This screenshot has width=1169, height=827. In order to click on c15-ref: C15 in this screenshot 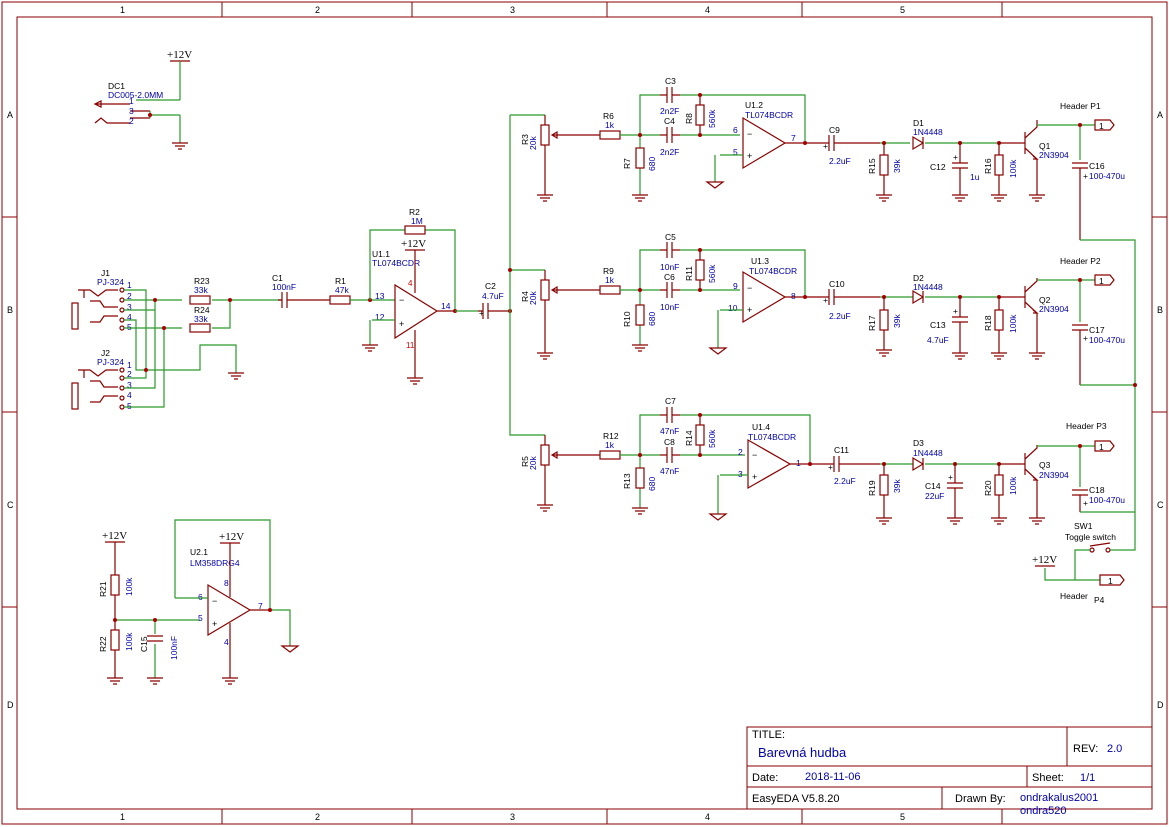, I will do `click(144, 644)`.